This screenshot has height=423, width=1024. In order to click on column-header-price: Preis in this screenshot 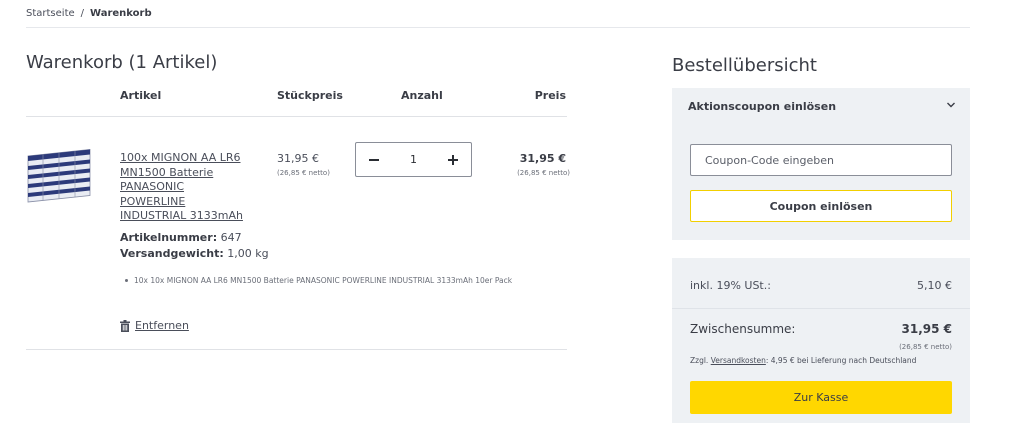, I will do `click(550, 95)`.